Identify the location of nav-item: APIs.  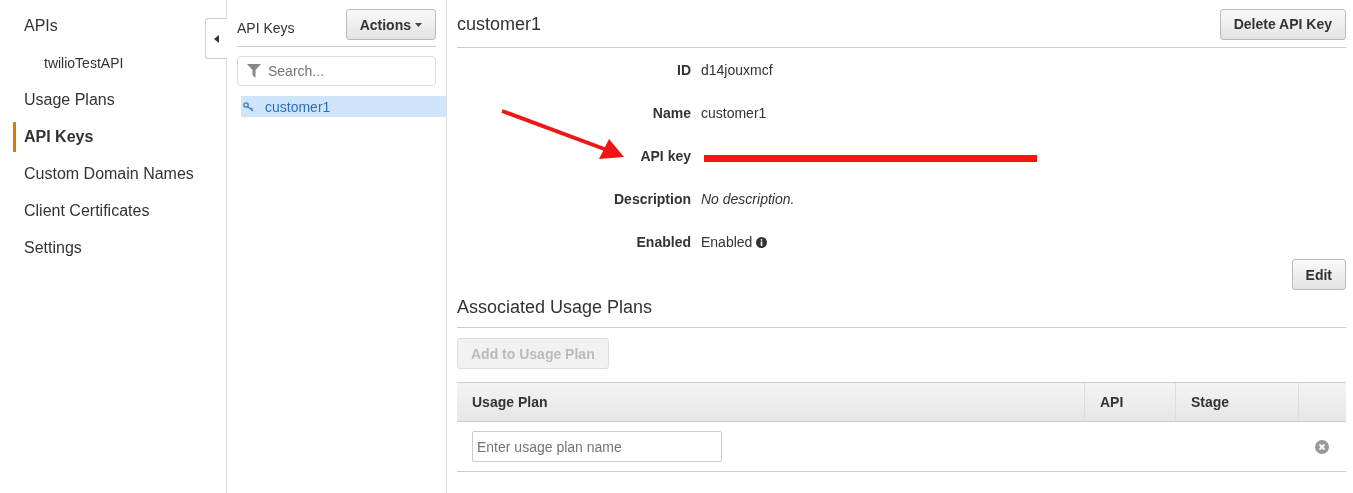
(29, 26).